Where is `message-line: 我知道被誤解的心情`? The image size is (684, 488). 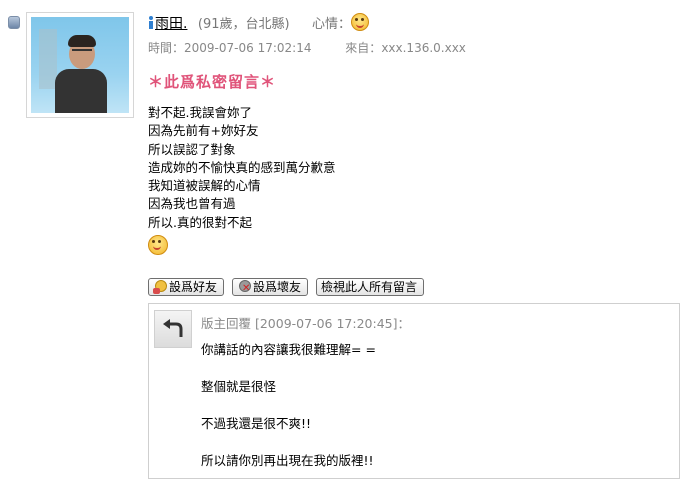
message-line: 我知道被誤解的心情 is located at coordinates (204, 186).